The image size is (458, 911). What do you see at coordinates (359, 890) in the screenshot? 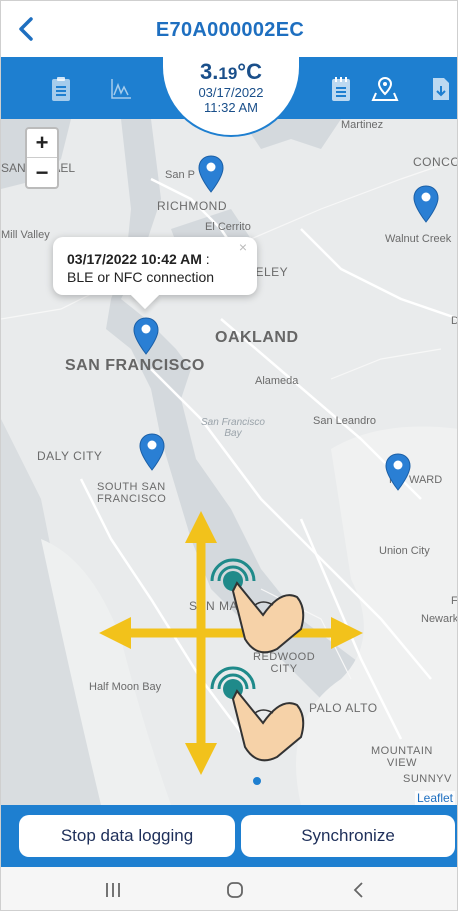
I see `back-nav-icon` at bounding box center [359, 890].